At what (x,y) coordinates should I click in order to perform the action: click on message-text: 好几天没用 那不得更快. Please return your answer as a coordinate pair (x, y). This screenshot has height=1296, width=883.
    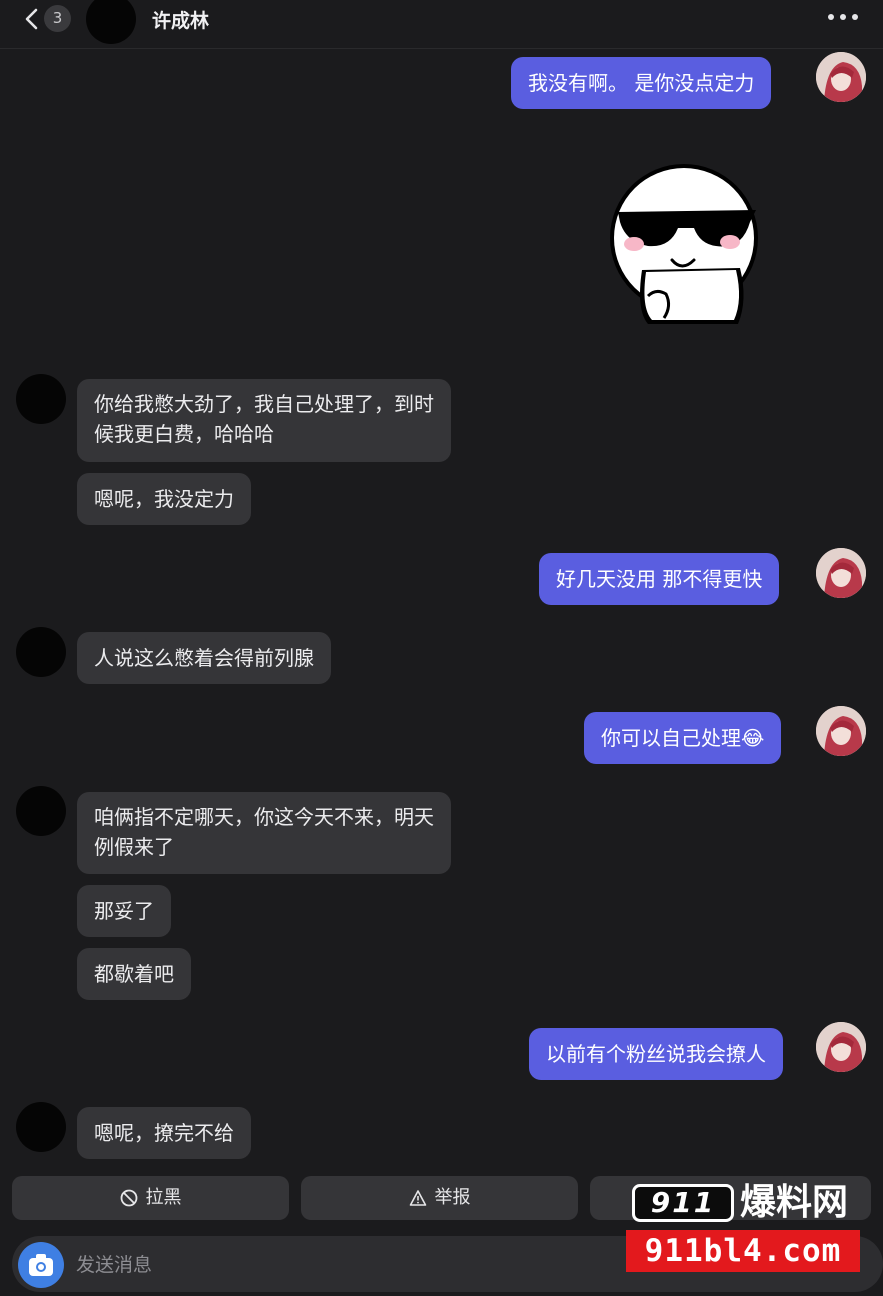
    Looking at the image, I should click on (659, 579).